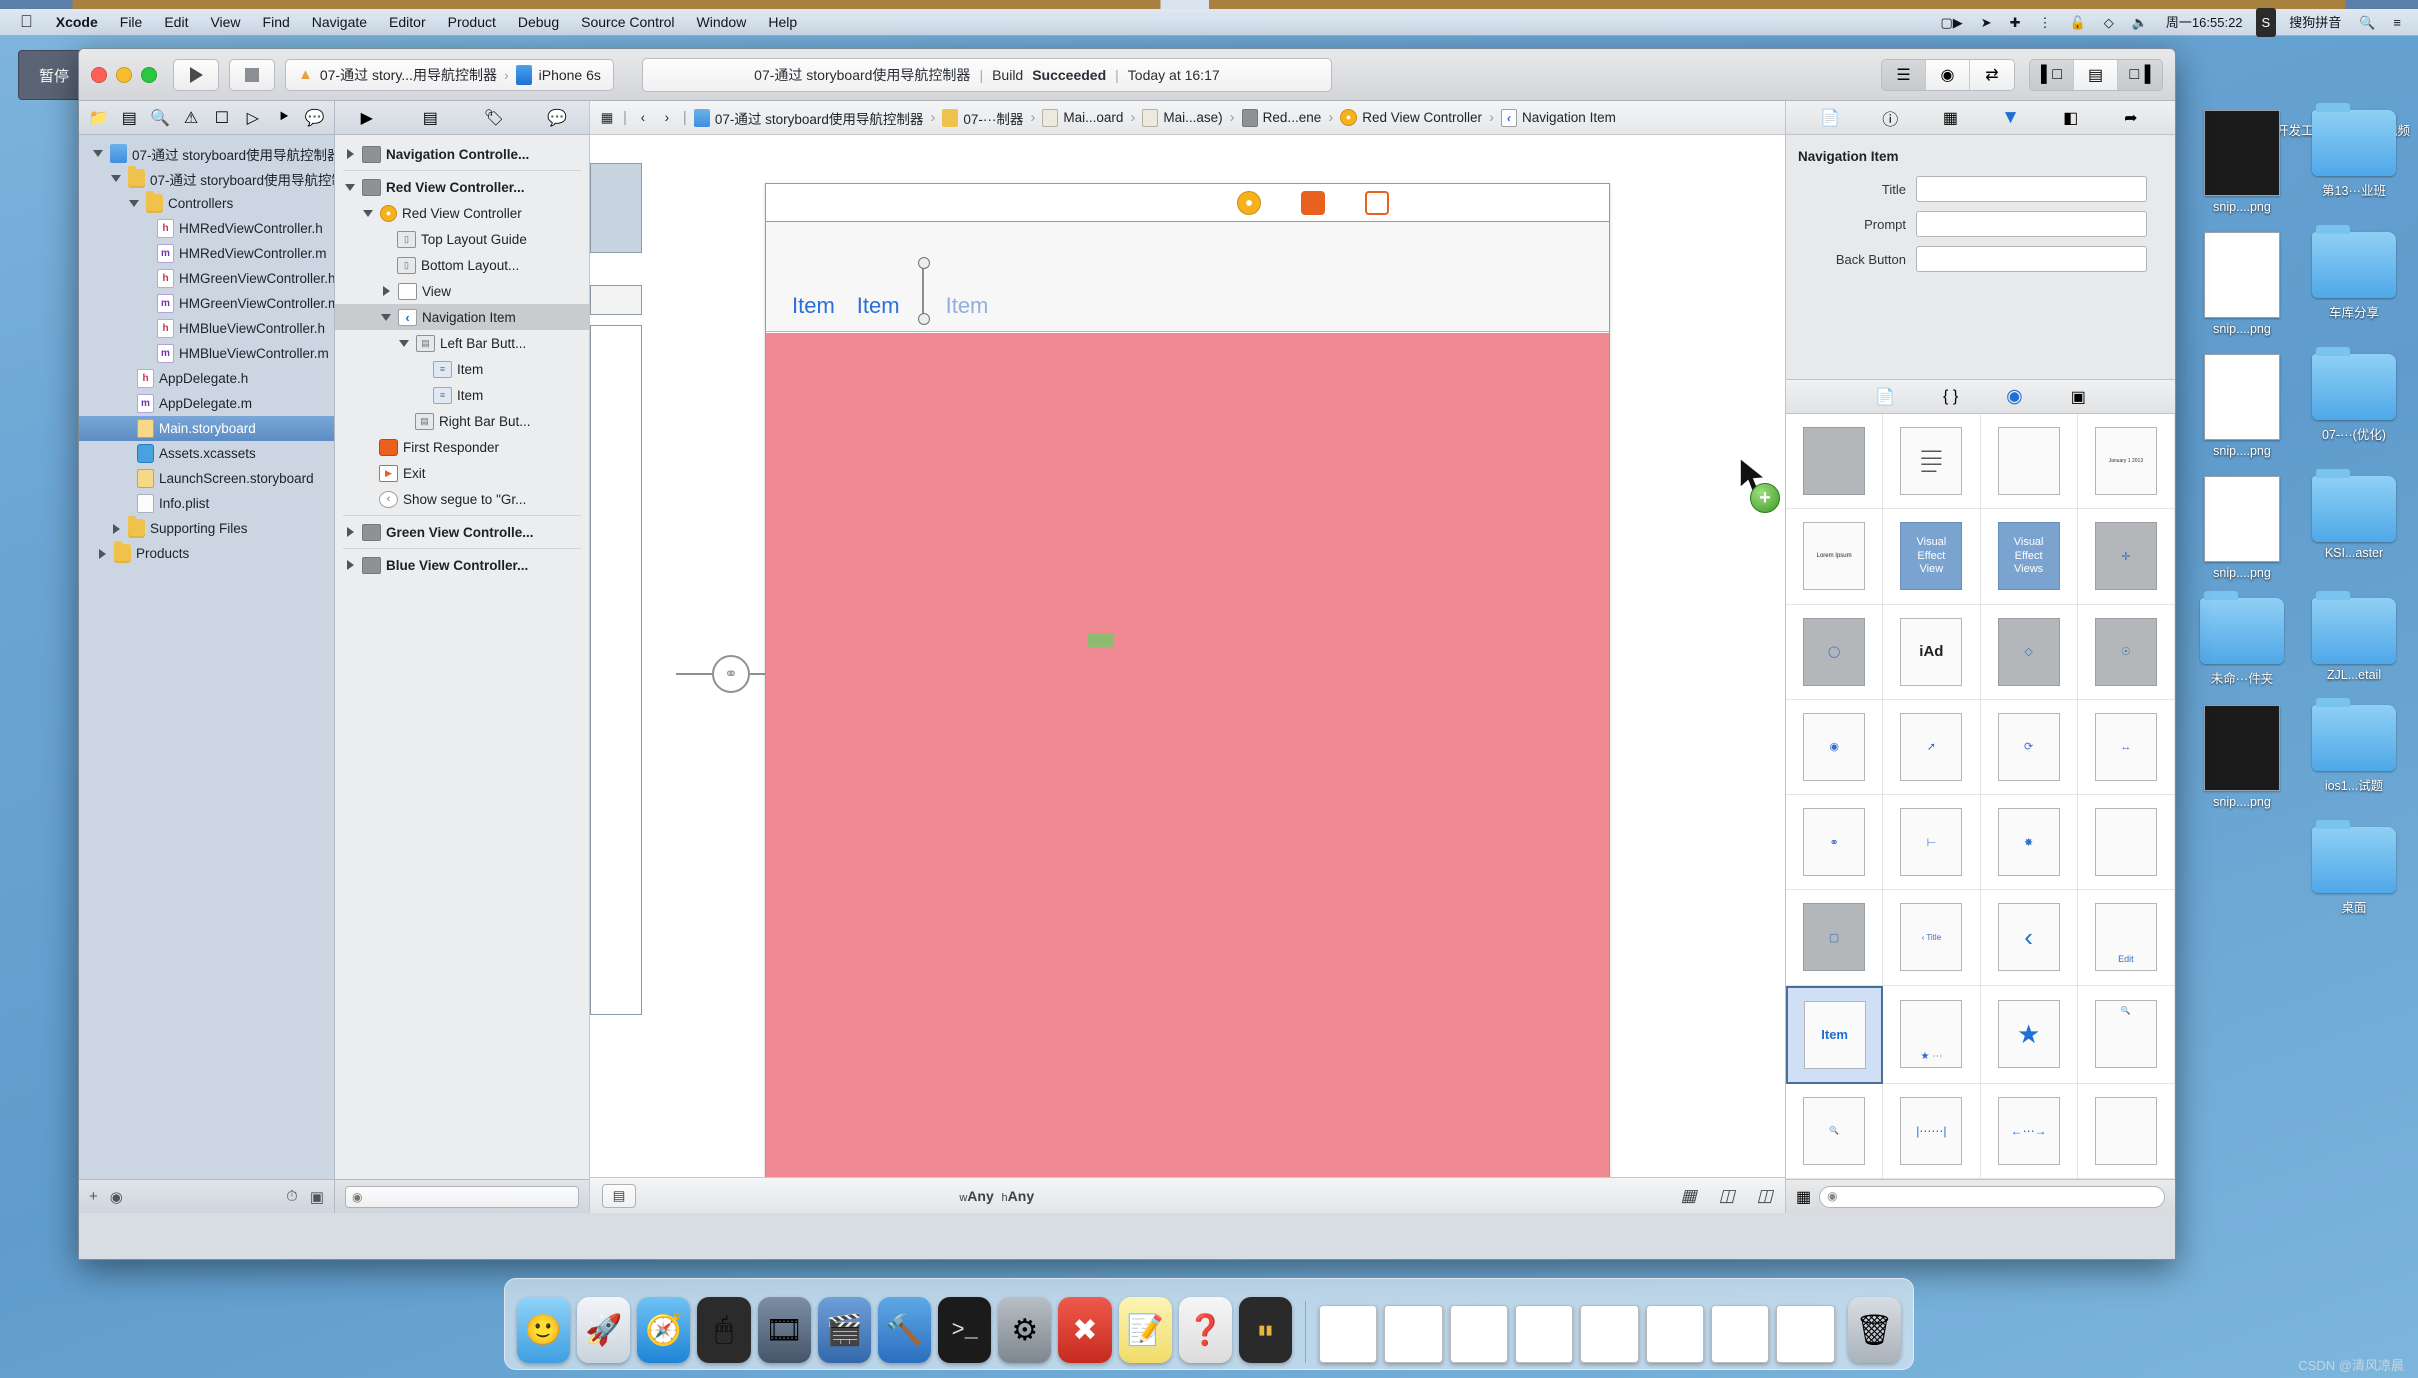  Describe the element at coordinates (2266, 22) in the screenshot. I see `ime-badge: S` at that location.